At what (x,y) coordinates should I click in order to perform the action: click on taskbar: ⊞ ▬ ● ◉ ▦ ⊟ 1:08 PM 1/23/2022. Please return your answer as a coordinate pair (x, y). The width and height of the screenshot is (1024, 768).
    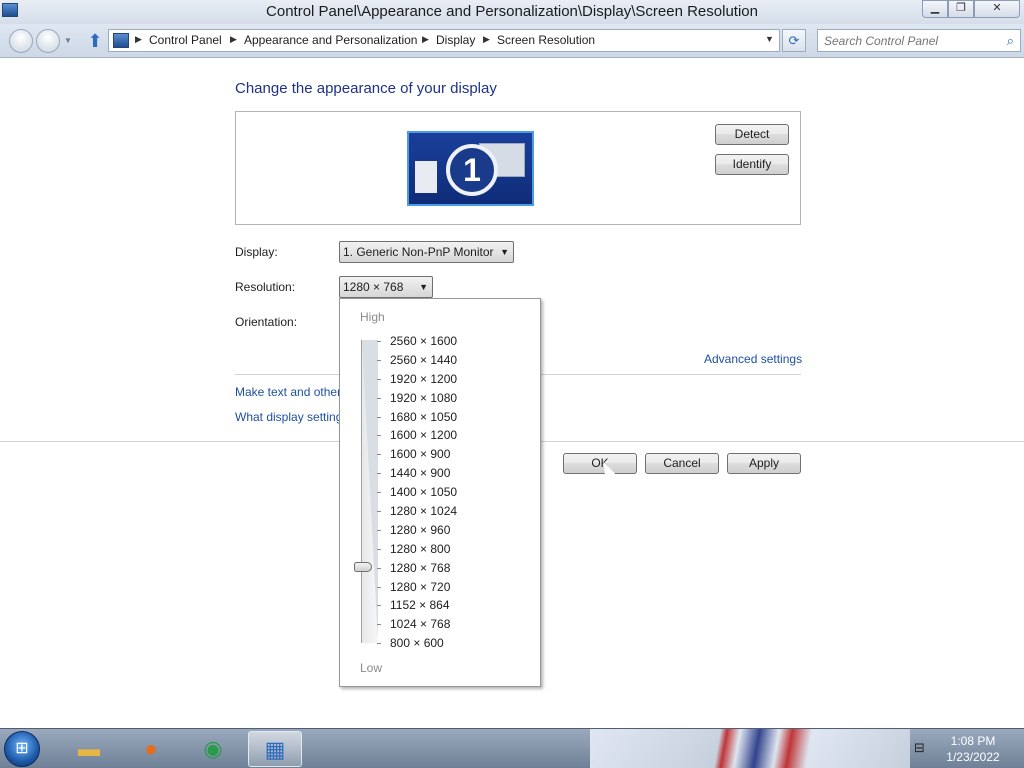
    Looking at the image, I should click on (512, 748).